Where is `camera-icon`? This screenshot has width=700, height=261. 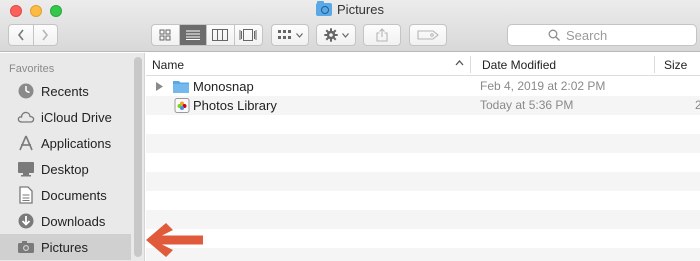 camera-icon is located at coordinates (25, 247).